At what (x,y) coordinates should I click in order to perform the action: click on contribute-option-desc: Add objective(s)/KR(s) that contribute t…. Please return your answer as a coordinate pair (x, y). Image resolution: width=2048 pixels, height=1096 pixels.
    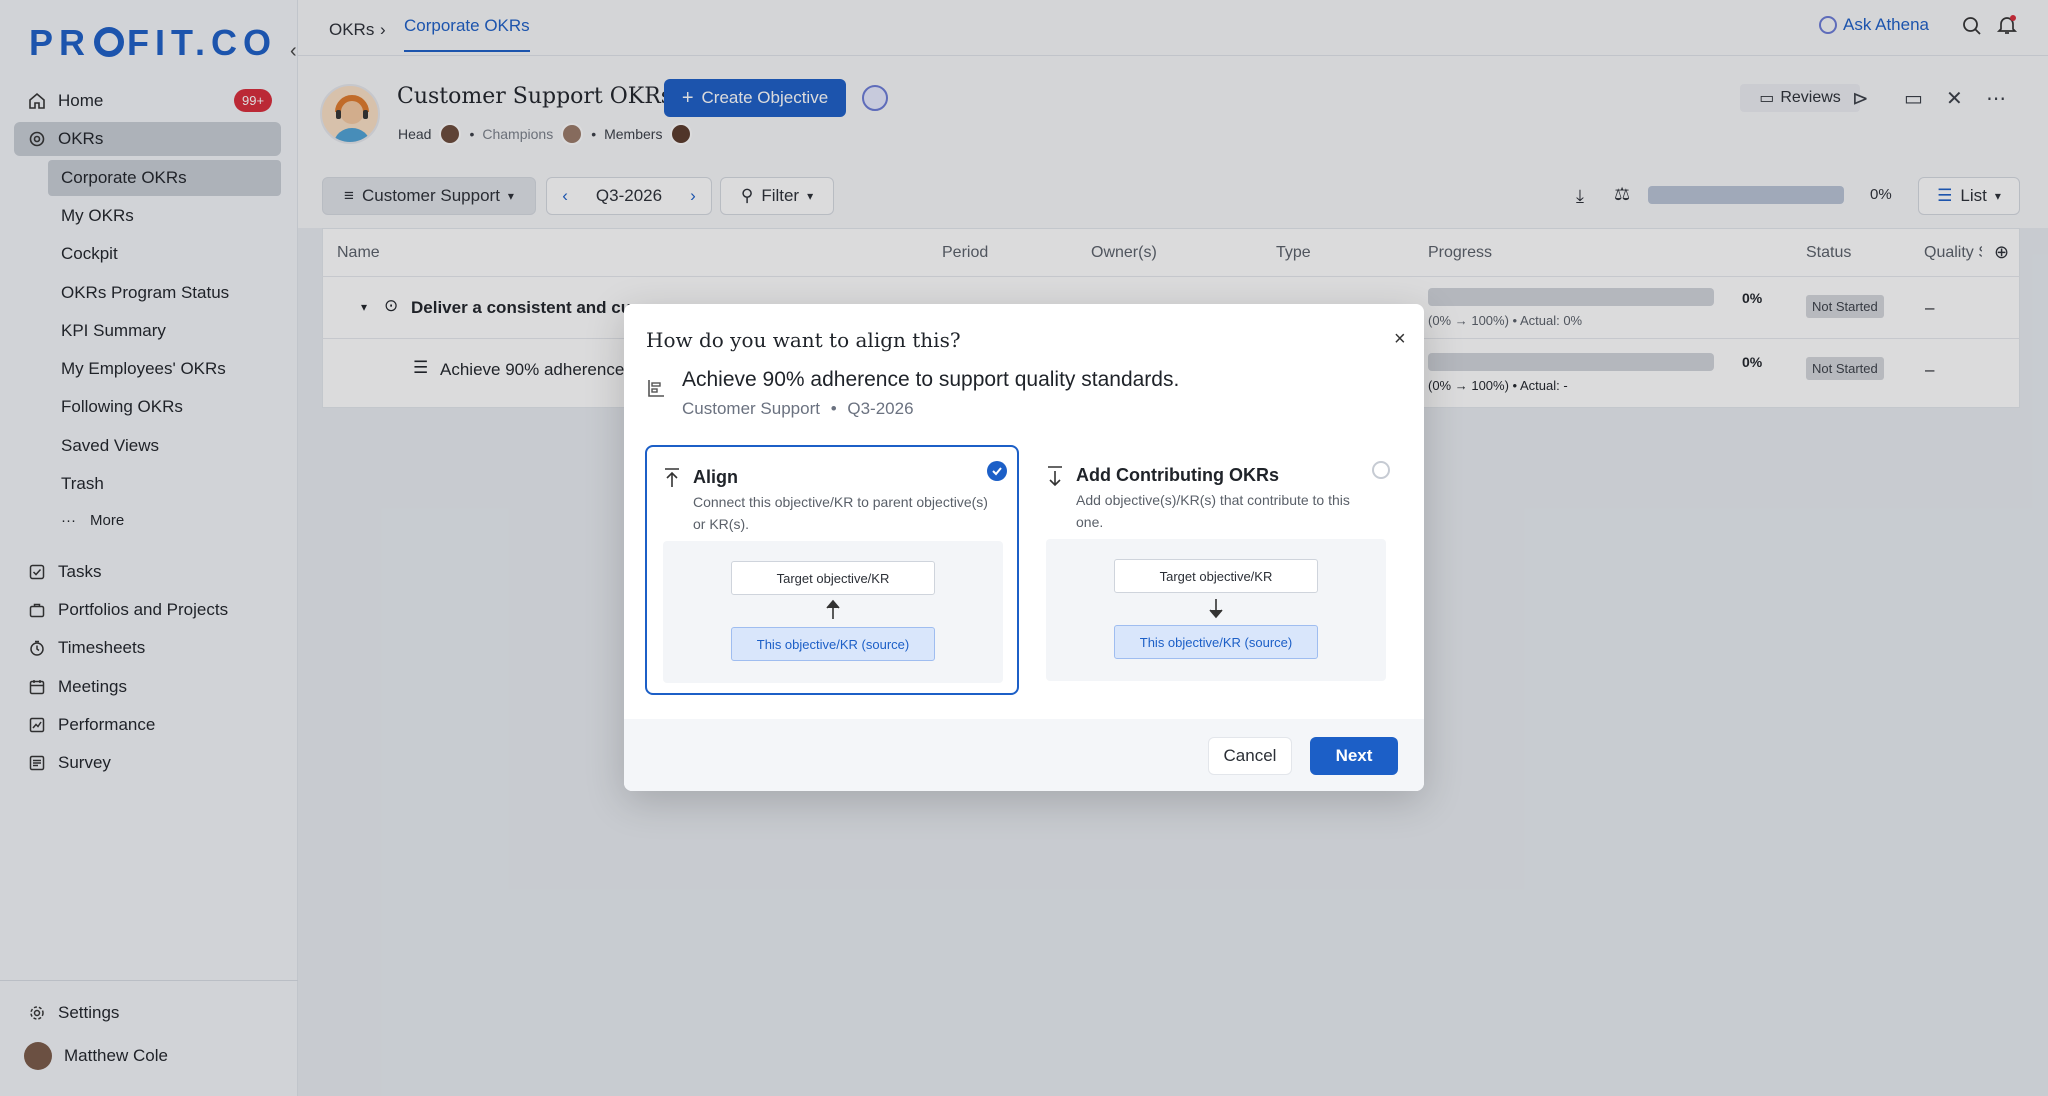
    Looking at the image, I should click on (1213, 511).